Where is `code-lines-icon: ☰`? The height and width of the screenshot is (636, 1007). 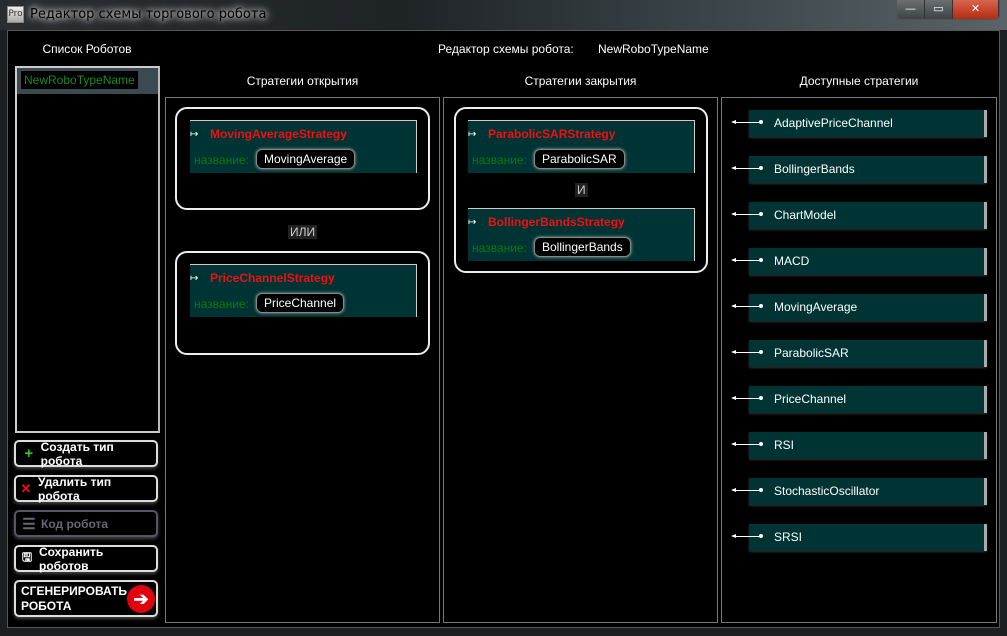
code-lines-icon: ☰ is located at coordinates (29, 524).